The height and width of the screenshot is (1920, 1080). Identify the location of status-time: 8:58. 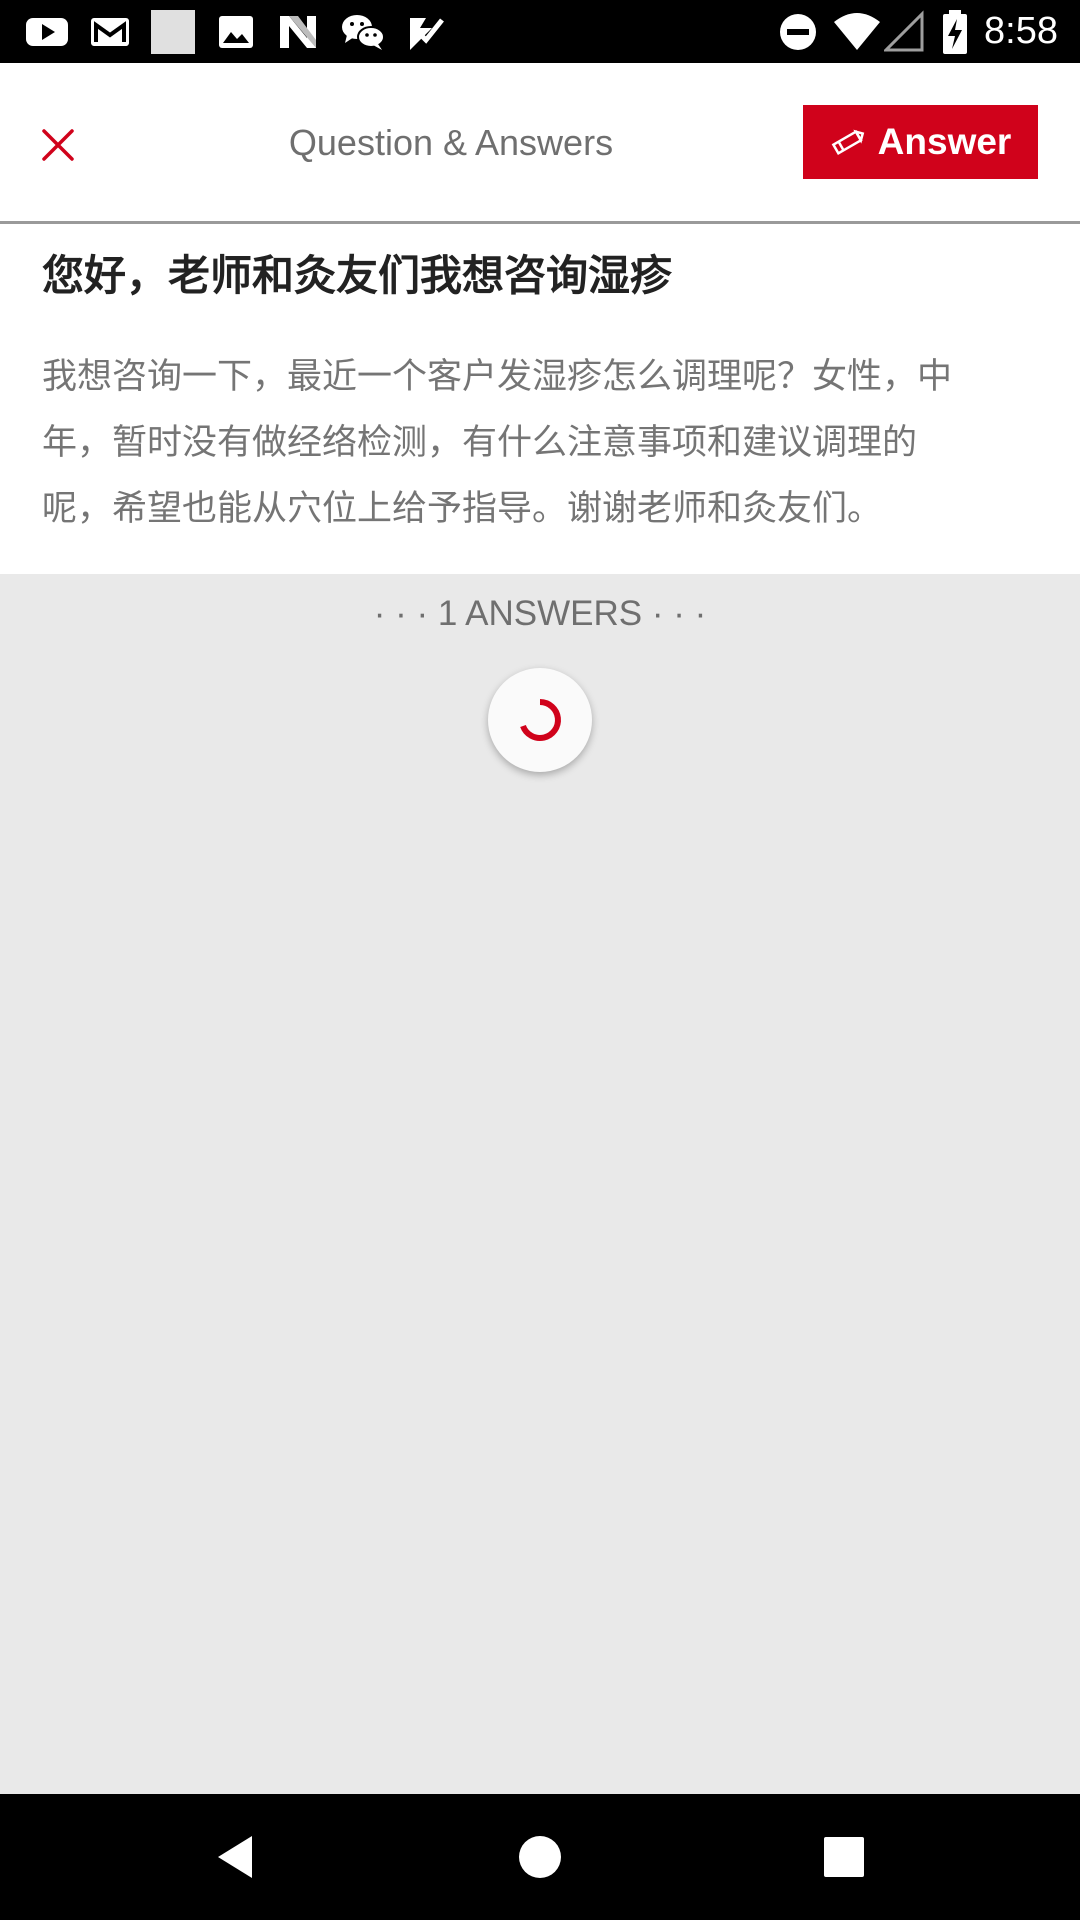
(1021, 31).